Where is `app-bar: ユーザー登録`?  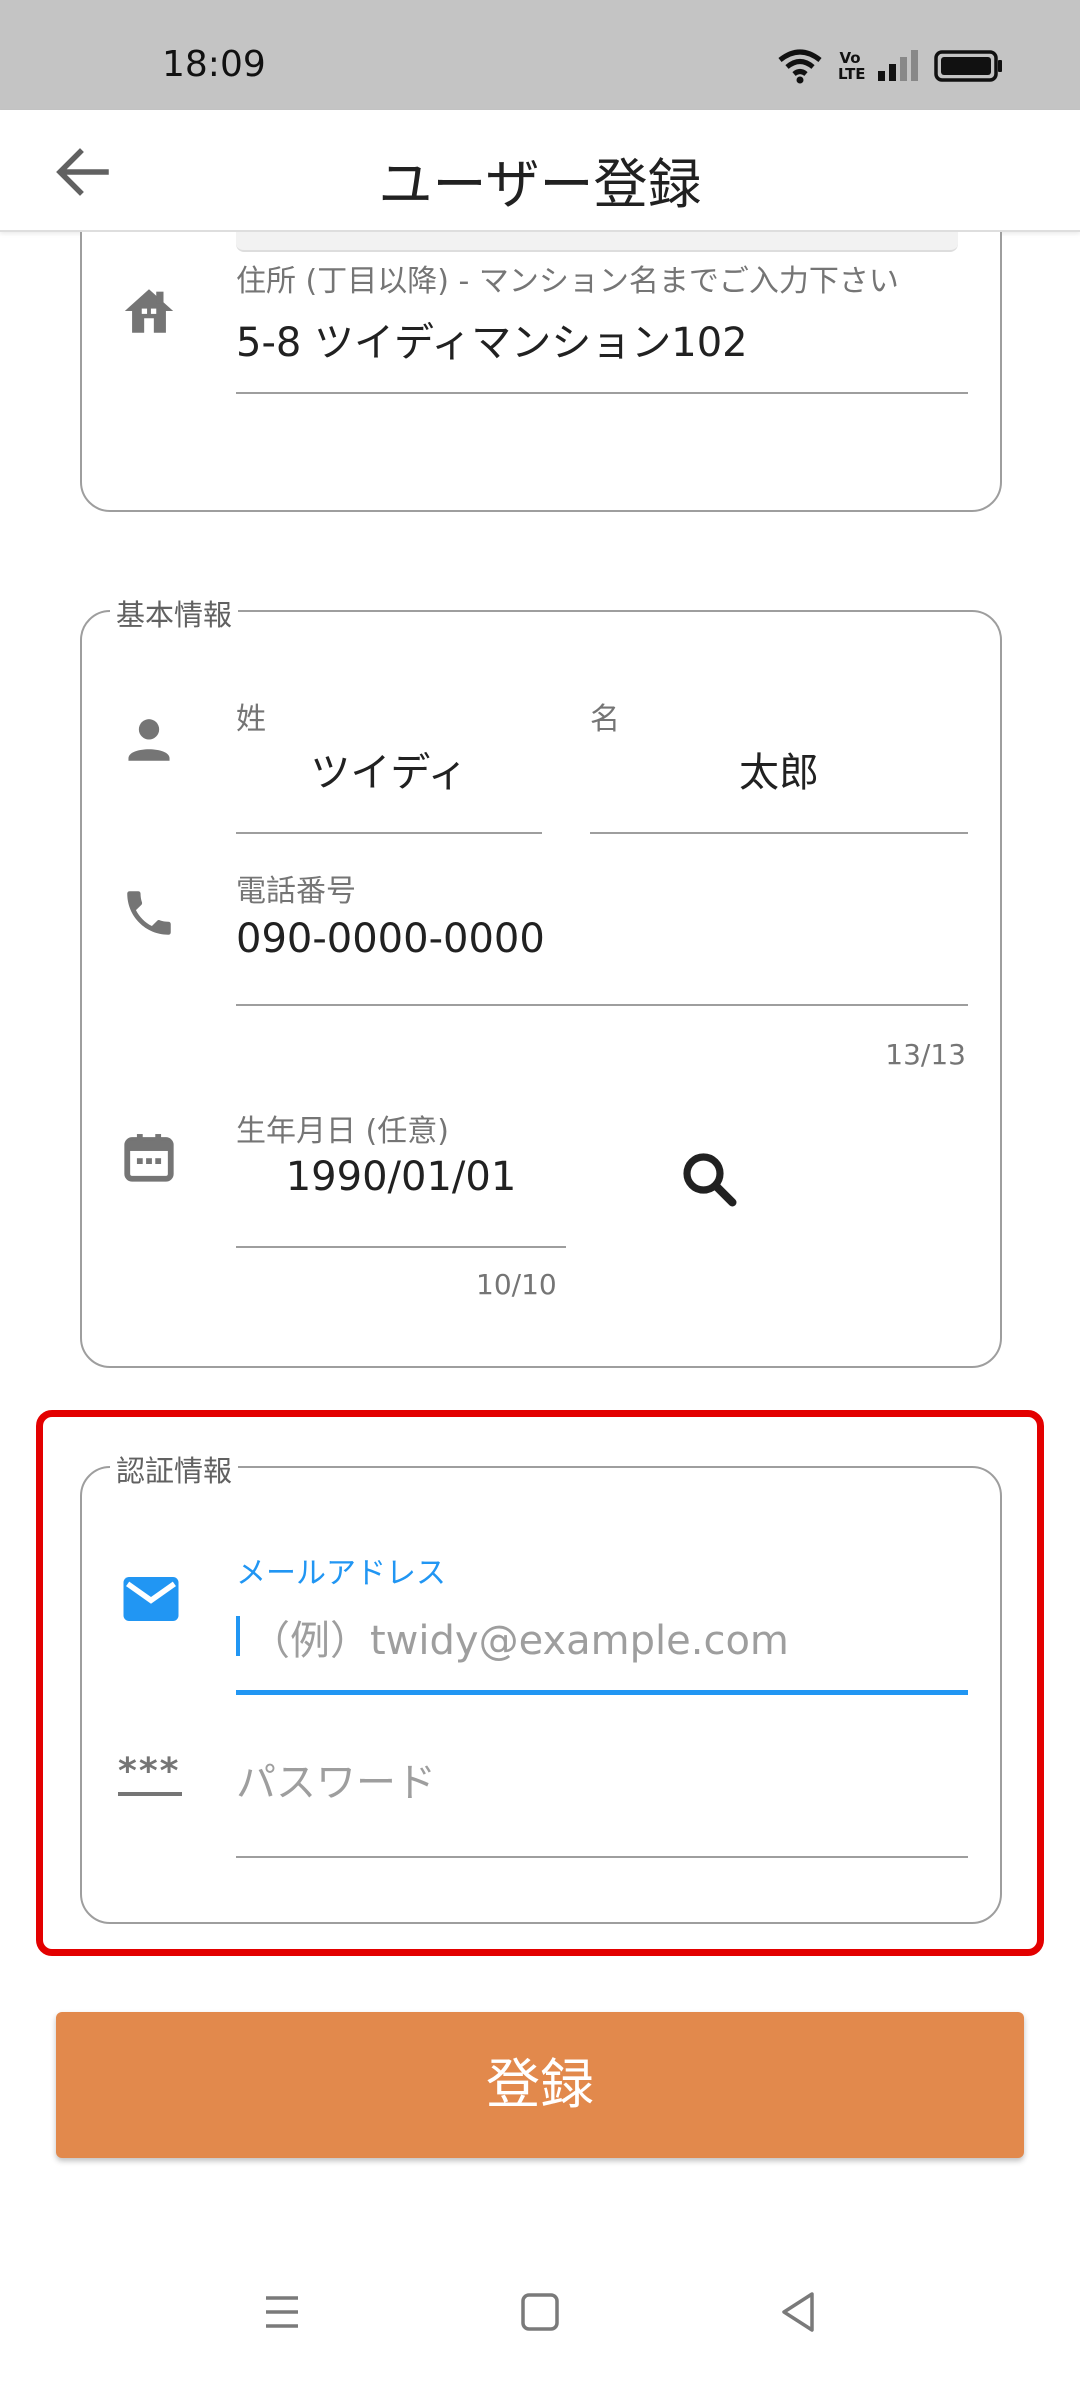 app-bar: ユーザー登録 is located at coordinates (540, 171).